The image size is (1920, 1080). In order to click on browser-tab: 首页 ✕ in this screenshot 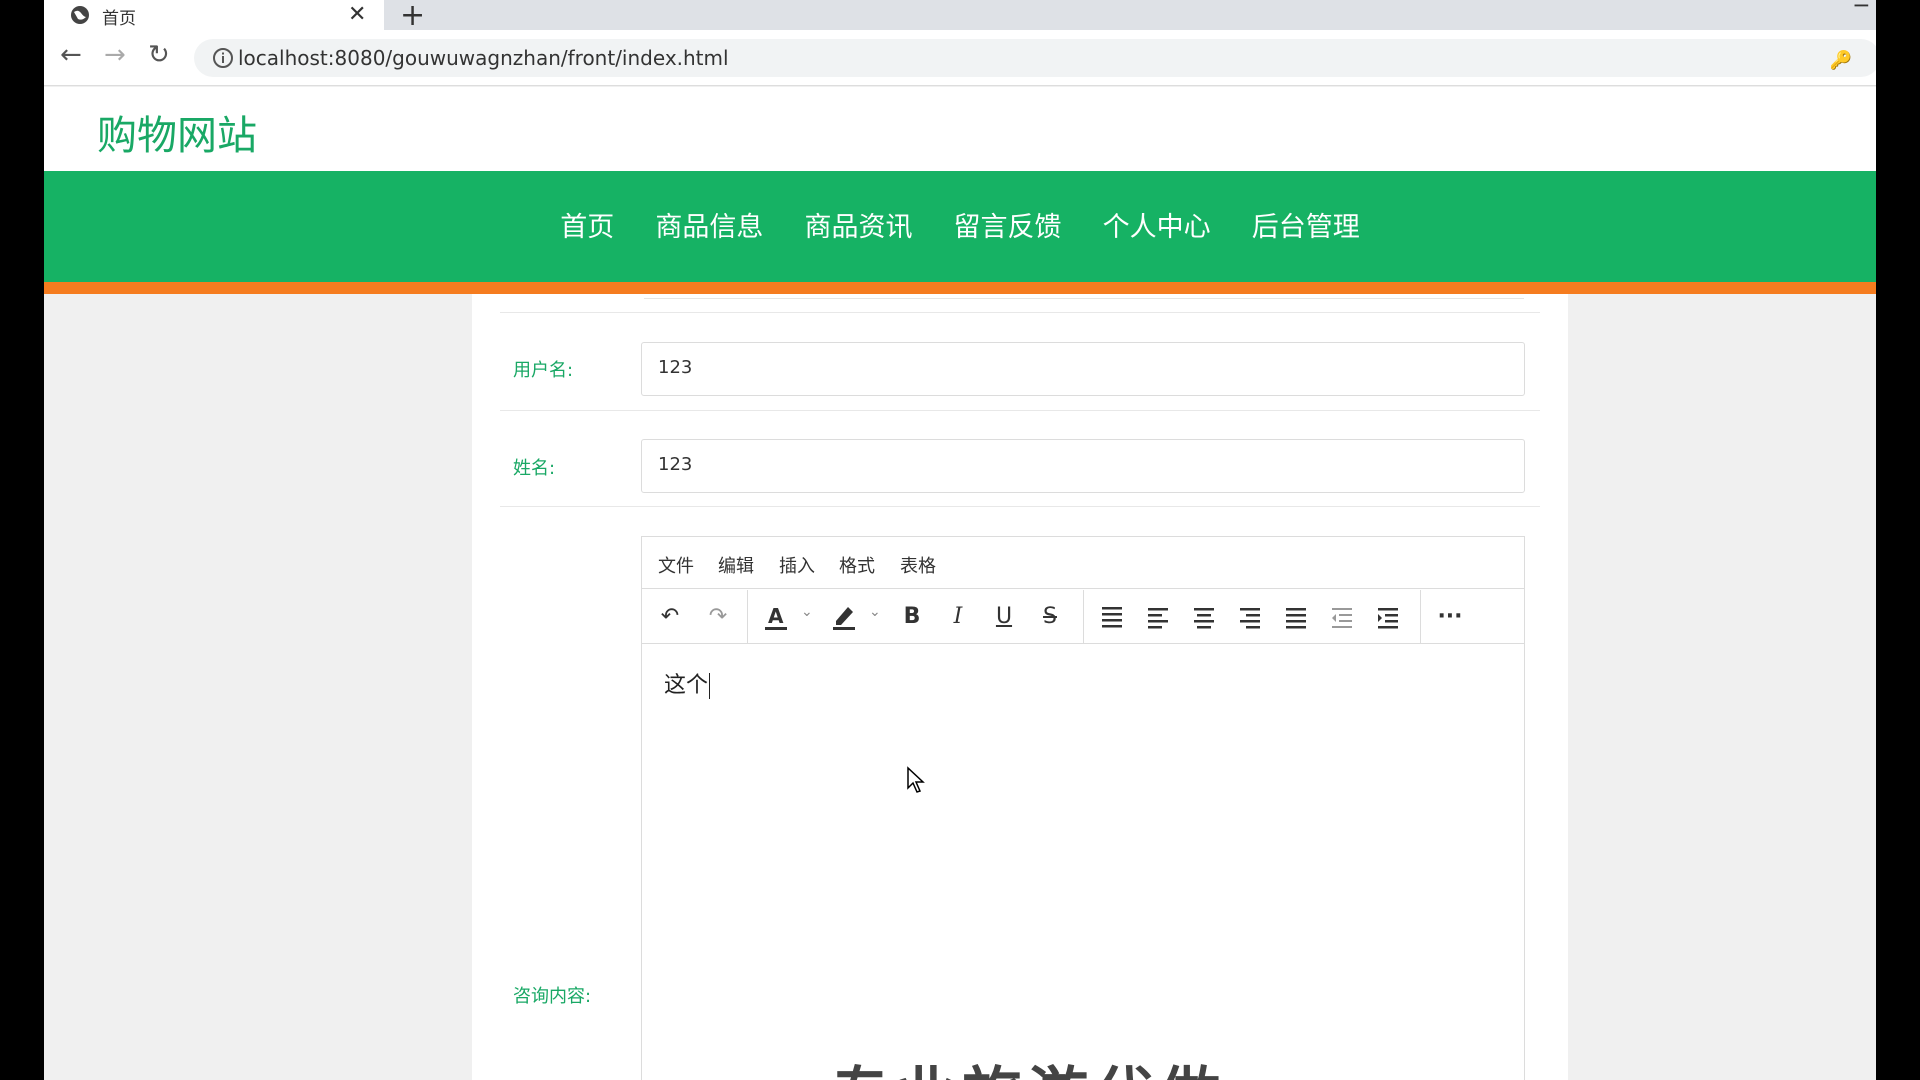, I will do `click(214, 15)`.